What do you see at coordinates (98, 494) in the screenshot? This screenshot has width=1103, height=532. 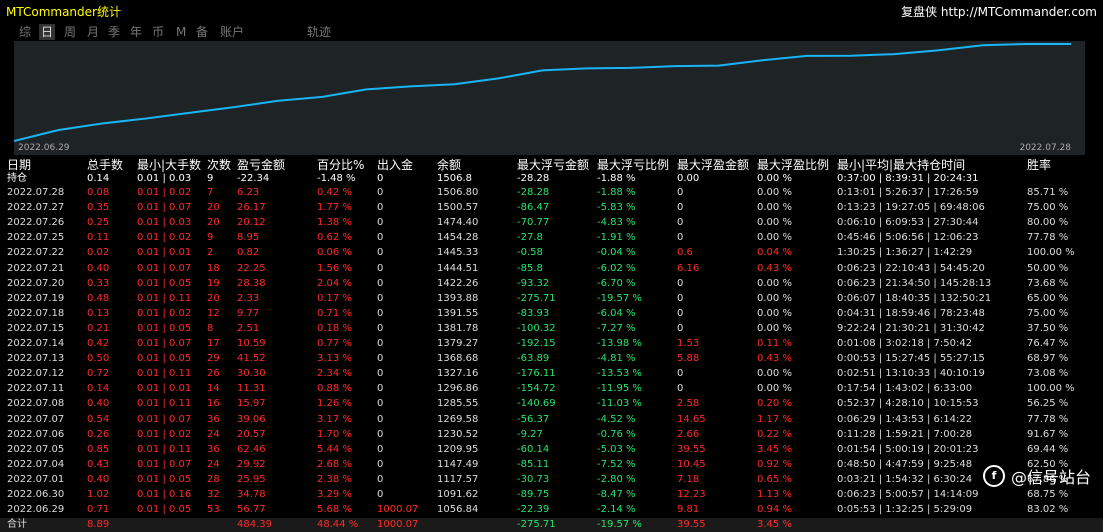 I see `table-cell: 1.02` at bounding box center [98, 494].